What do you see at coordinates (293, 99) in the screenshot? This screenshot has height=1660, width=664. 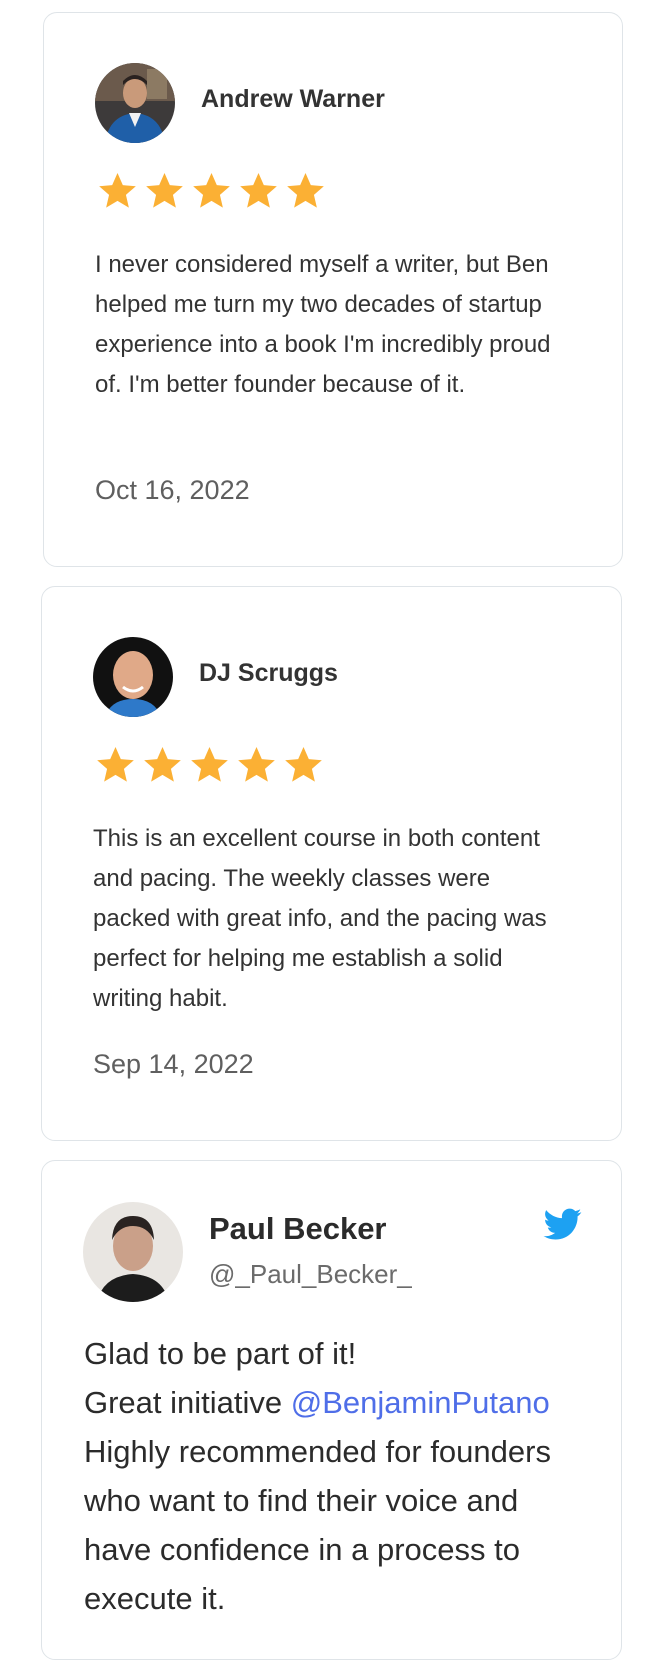 I see `reviewer-name: Andrew Warner` at bounding box center [293, 99].